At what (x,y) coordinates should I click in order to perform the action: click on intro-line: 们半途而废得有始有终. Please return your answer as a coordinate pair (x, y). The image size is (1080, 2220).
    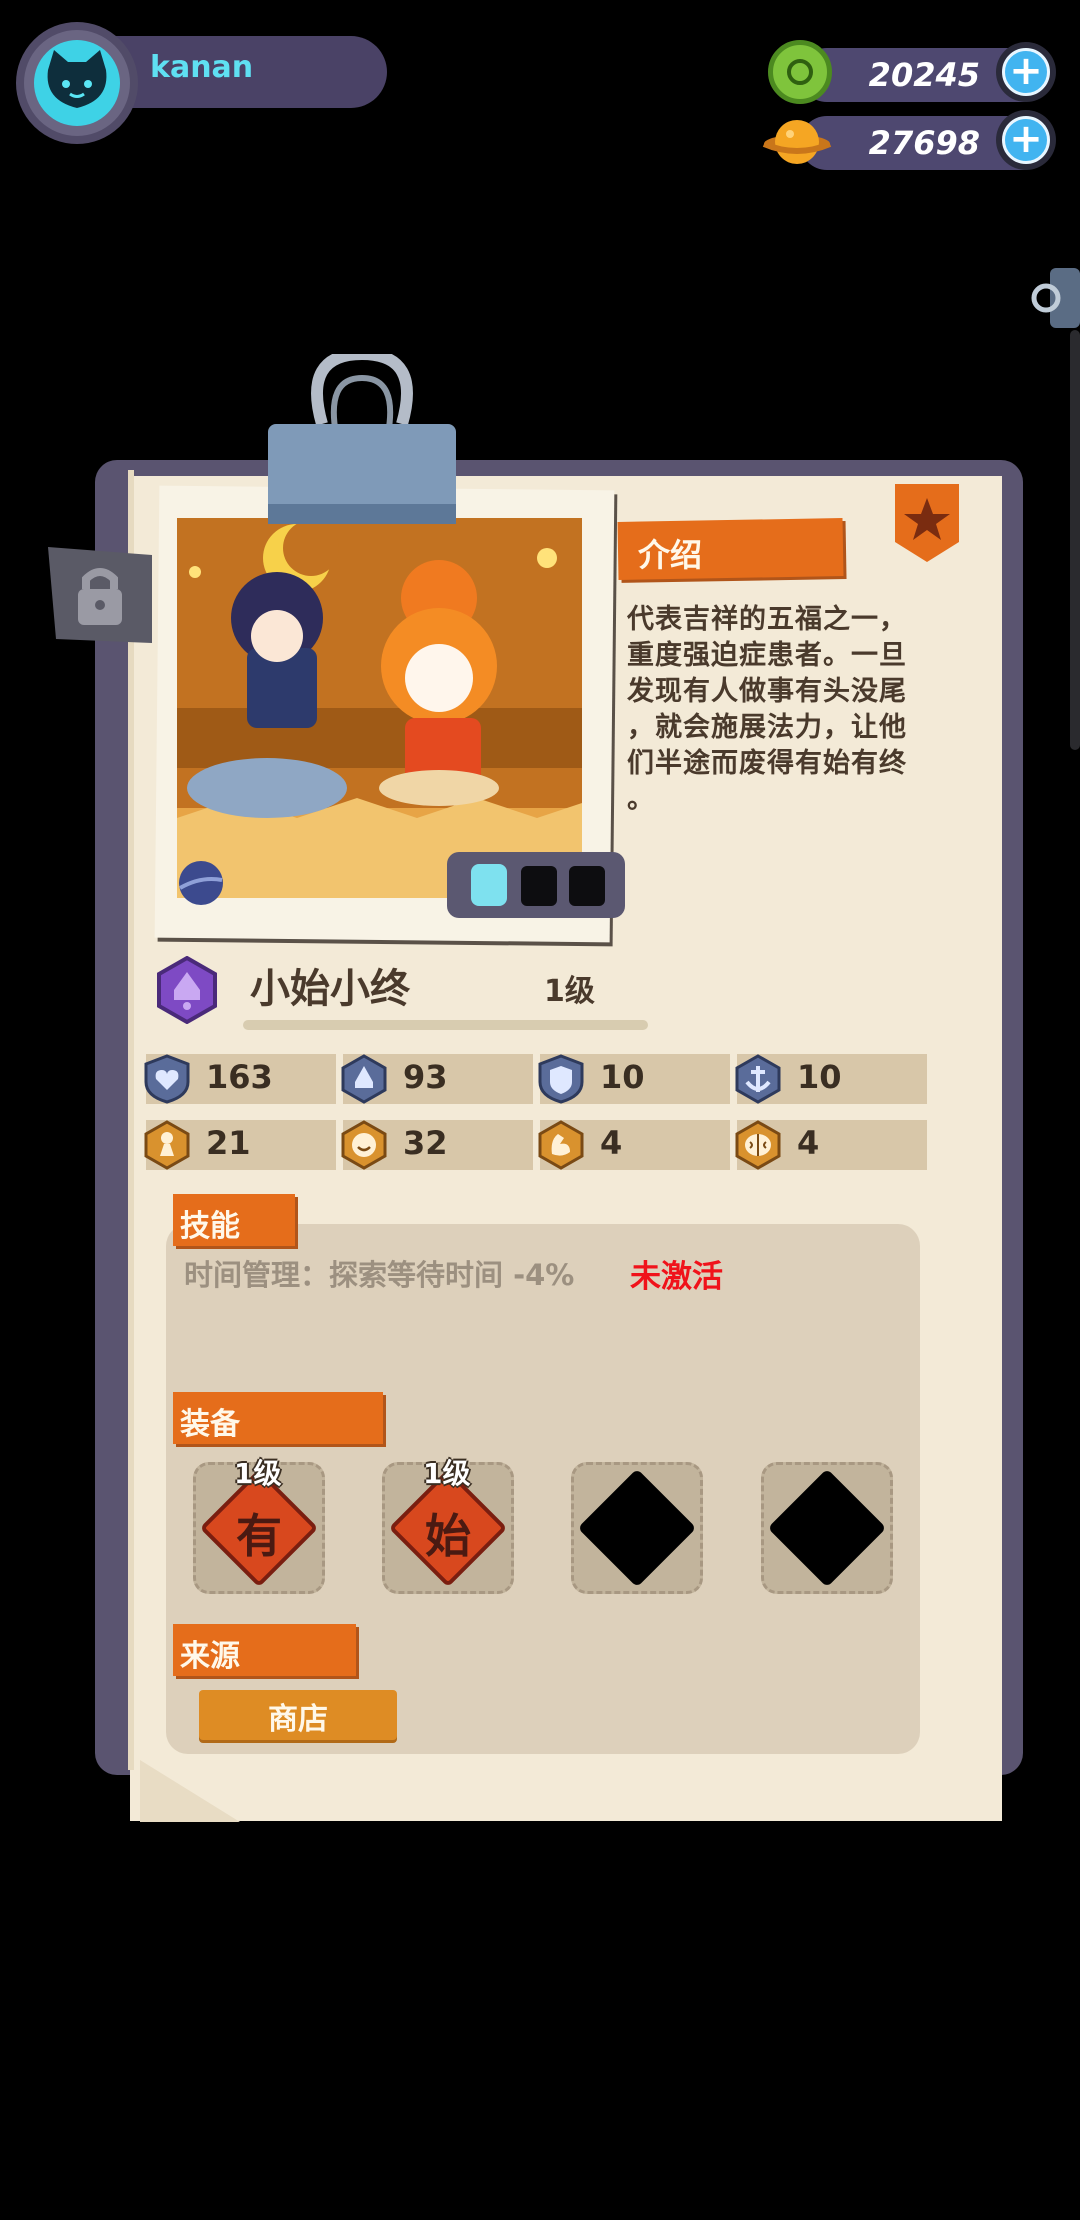
    Looking at the image, I should click on (767, 763).